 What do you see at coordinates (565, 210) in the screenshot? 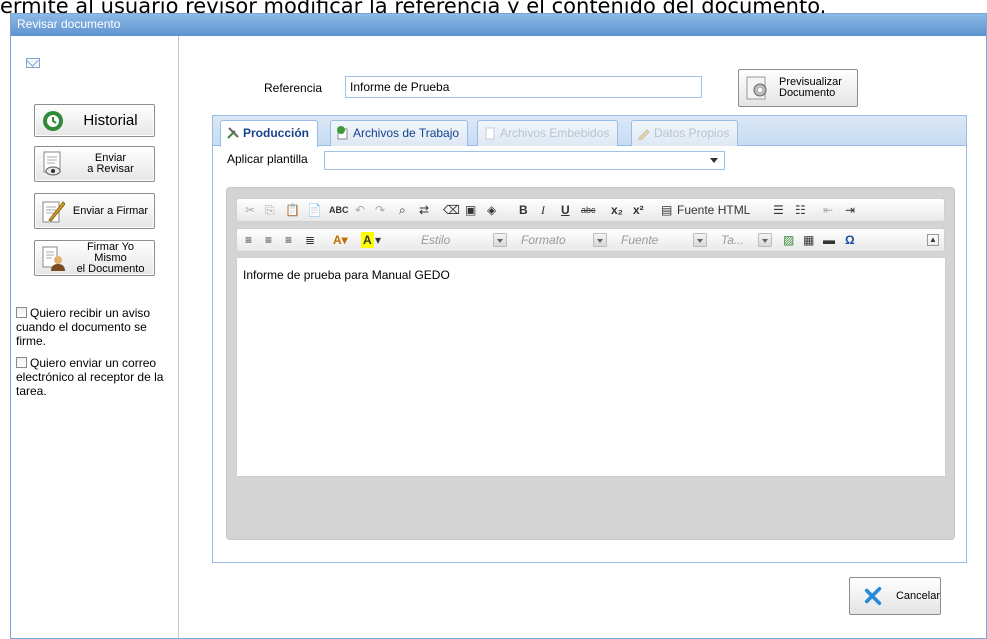
I see `underline-icon: U` at bounding box center [565, 210].